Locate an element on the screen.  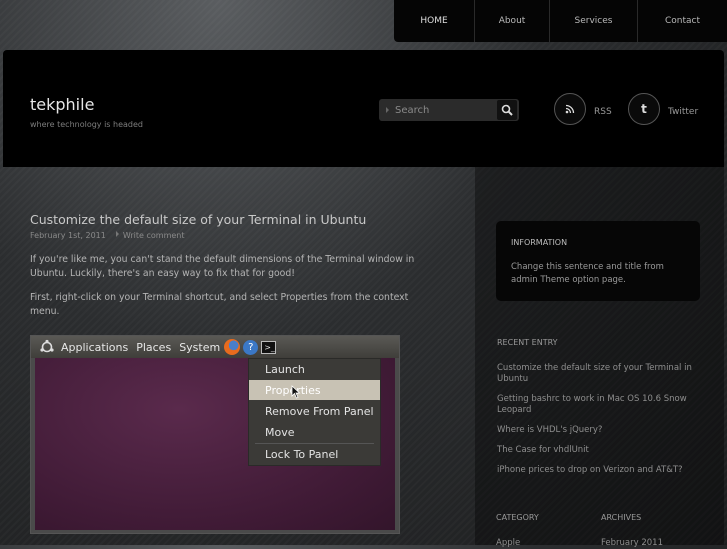
meta-arrow-icon is located at coordinates (117, 234).